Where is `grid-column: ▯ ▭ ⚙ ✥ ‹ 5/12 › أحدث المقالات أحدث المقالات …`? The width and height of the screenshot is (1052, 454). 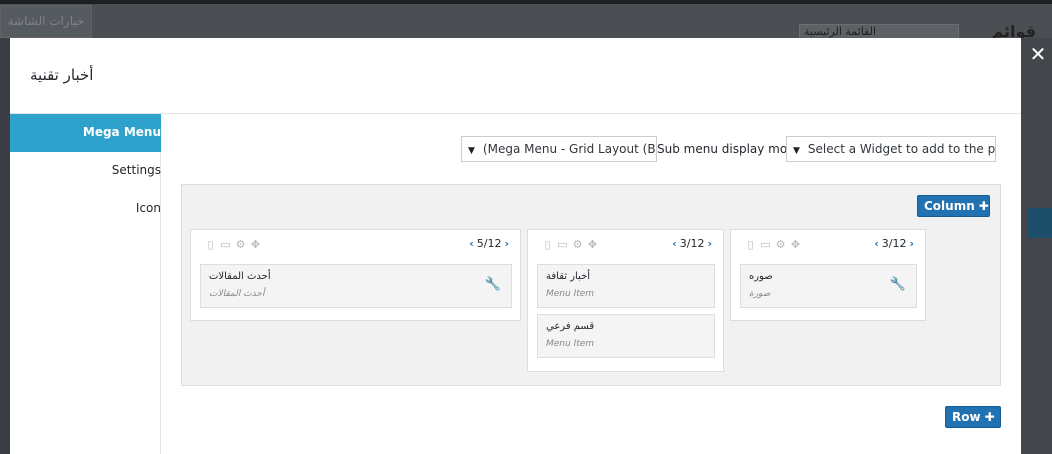
grid-column: ▯ ▭ ⚙ ✥ ‹ 5/12 › أحدث المقالات أحدث المقالات … is located at coordinates (355, 275).